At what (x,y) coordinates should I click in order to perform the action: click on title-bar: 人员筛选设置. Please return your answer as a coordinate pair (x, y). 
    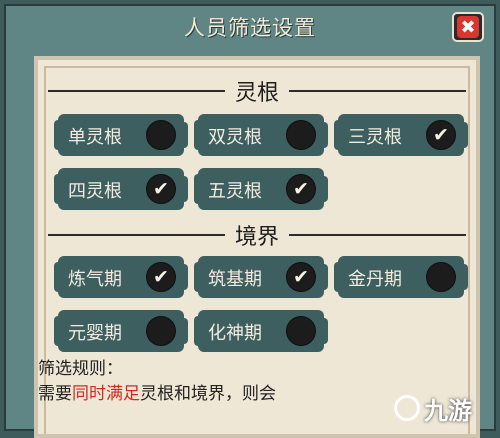
    Looking at the image, I should click on (250, 27).